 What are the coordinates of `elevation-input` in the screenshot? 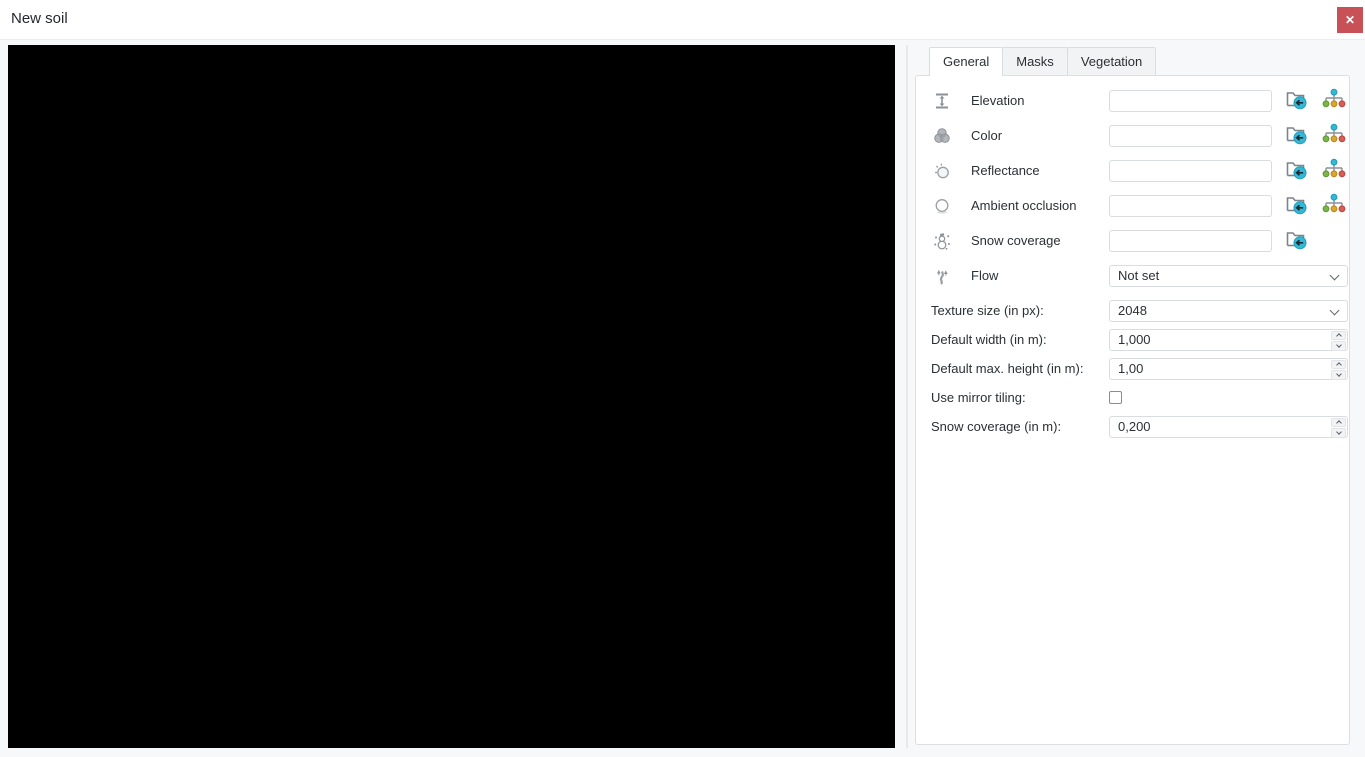 It's located at (1190, 100).